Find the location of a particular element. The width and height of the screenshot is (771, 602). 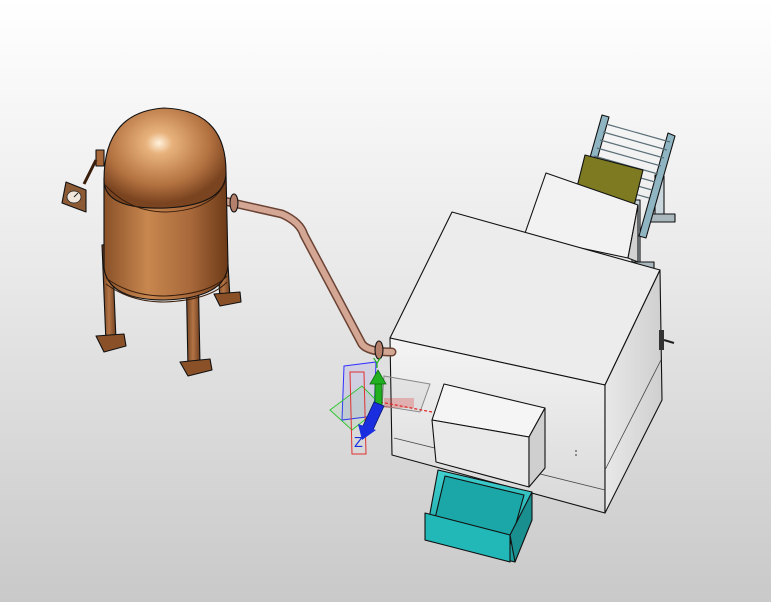

tank-dome is located at coordinates (165, 158).